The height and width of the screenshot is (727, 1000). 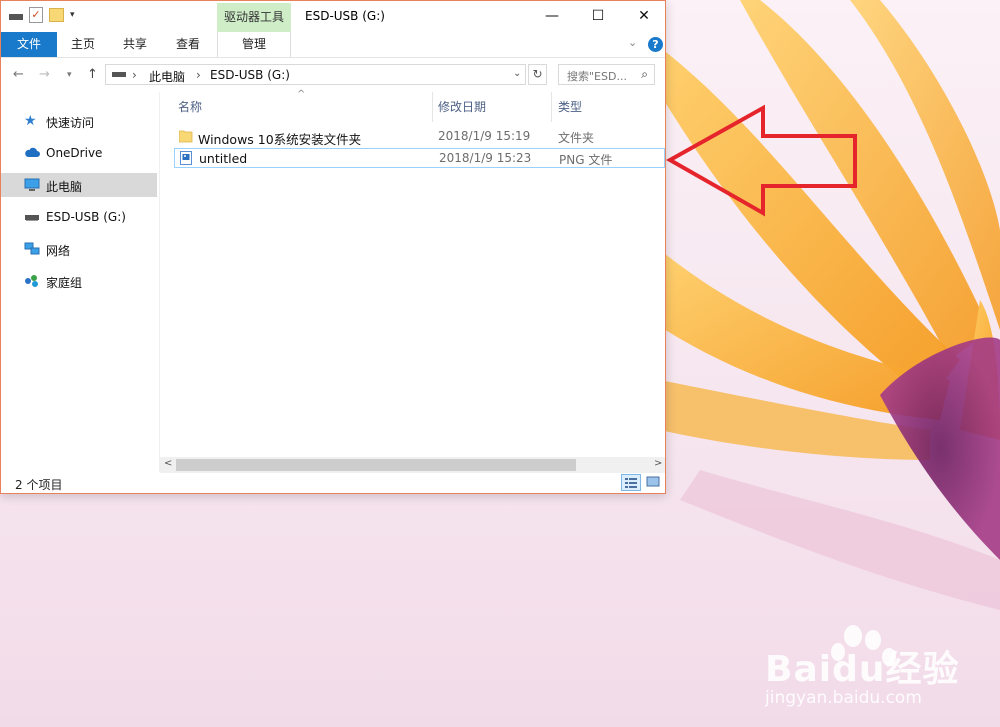 What do you see at coordinates (56, 15) in the screenshot?
I see `new-folder-icon` at bounding box center [56, 15].